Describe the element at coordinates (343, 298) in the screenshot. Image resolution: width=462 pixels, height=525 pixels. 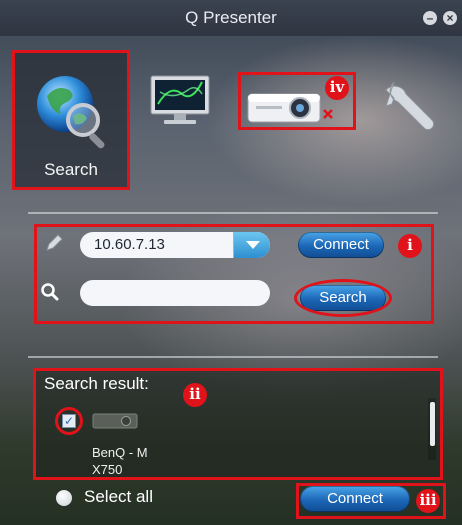
I see `search-button-highlight` at that location.